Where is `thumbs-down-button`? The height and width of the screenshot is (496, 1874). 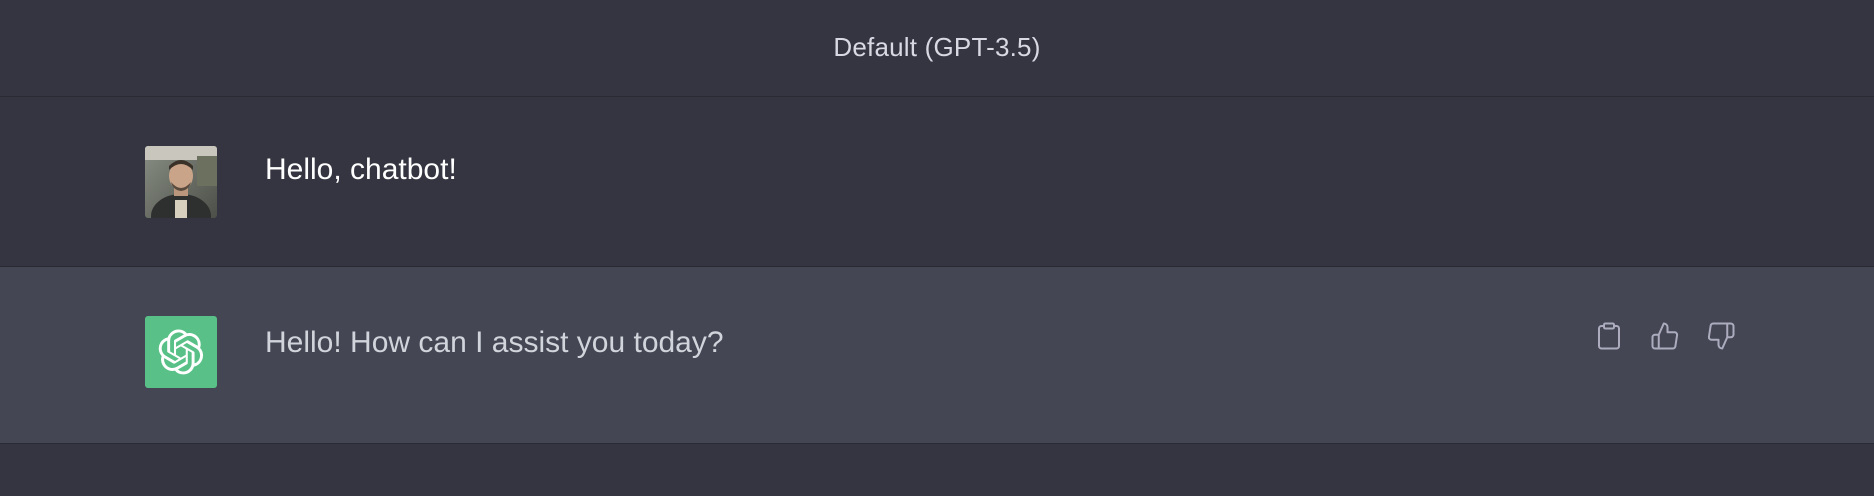
thumbs-down-button is located at coordinates (1721, 336).